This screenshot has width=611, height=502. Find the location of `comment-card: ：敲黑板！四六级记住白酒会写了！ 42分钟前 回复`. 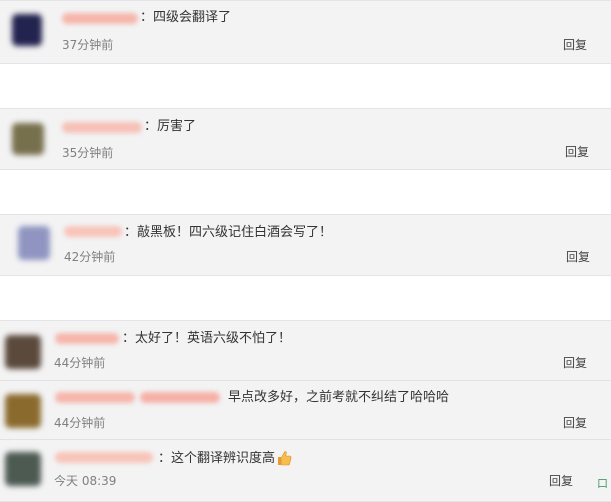

comment-card: ：敲黑板！四六级记住白酒会写了！ 42分钟前 回复 is located at coordinates (305, 245).